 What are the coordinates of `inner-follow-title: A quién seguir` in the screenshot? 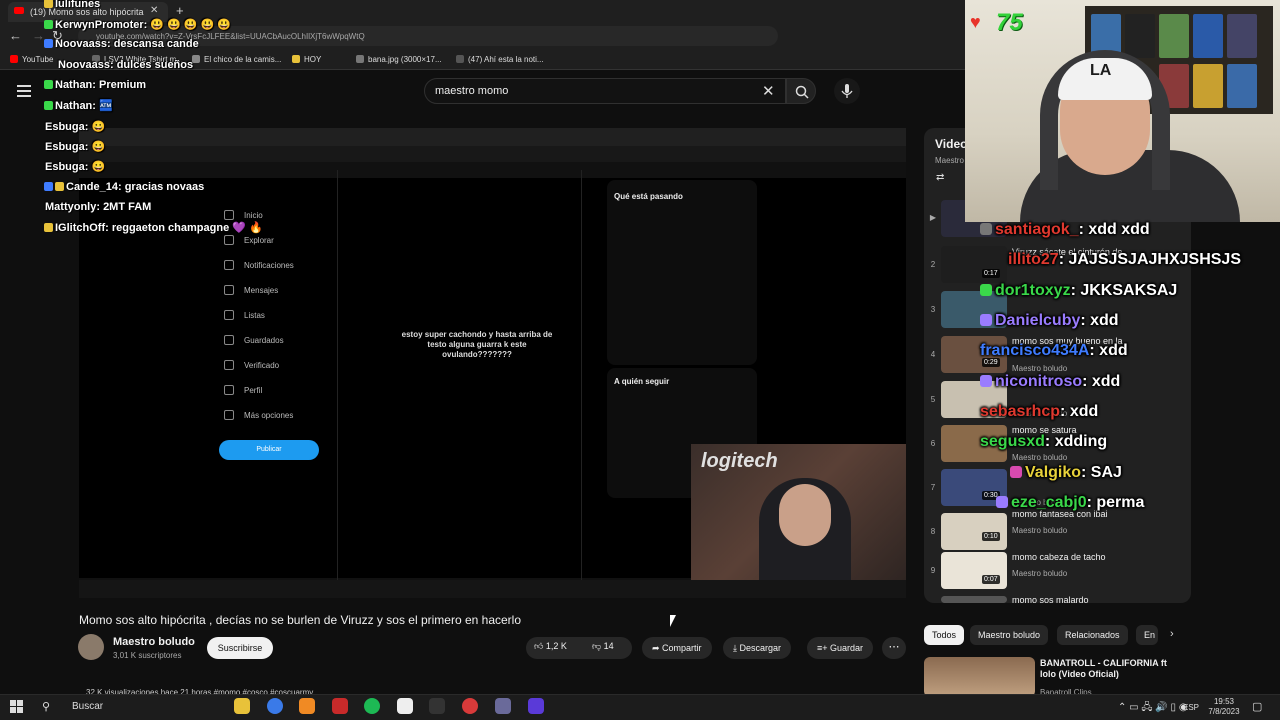 It's located at (642, 381).